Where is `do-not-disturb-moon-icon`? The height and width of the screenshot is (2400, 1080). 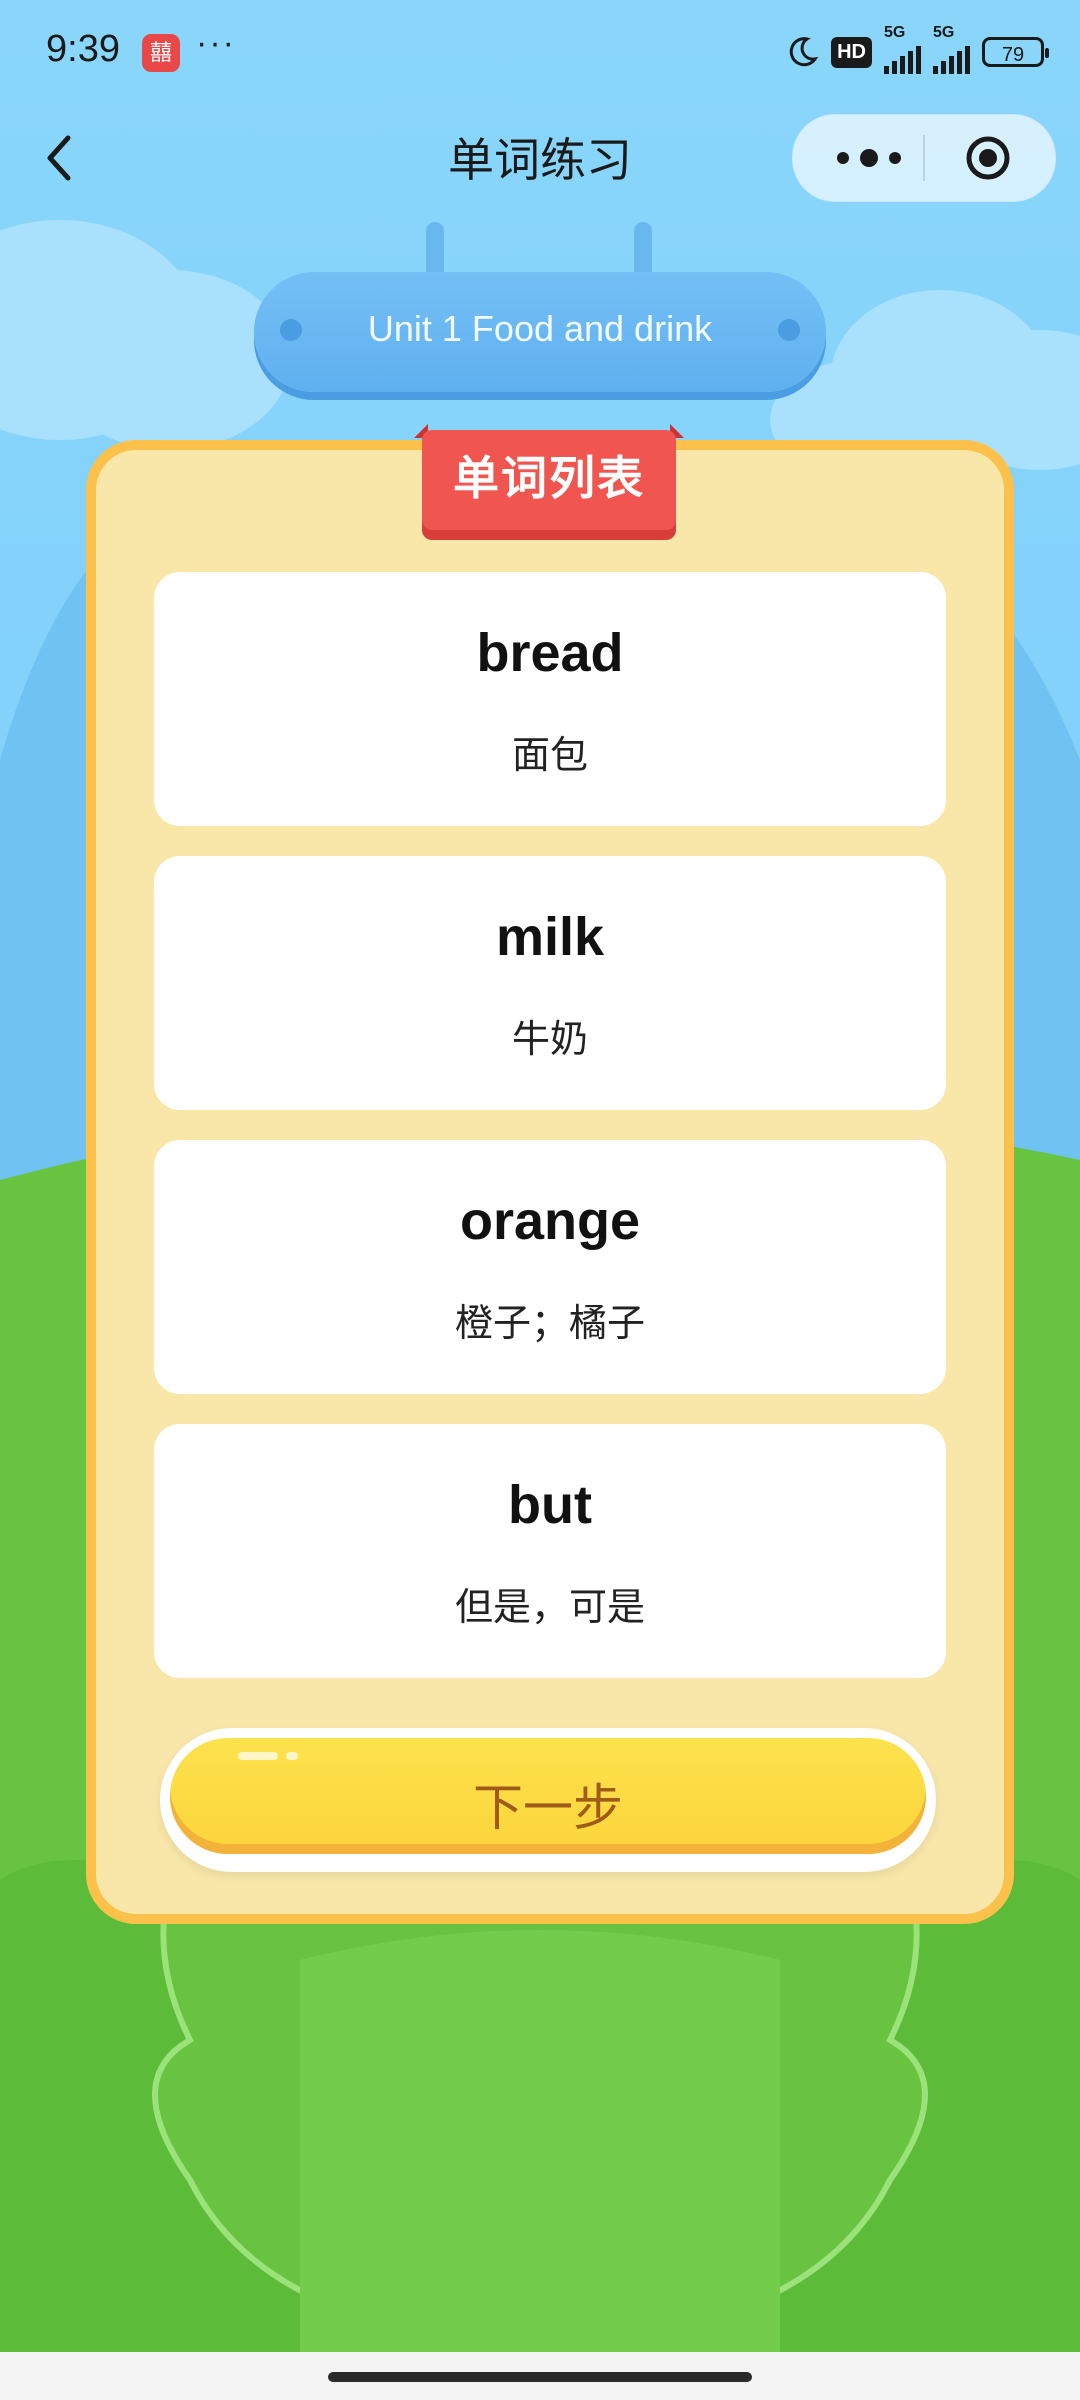 do-not-disturb-moon-icon is located at coordinates (804, 52).